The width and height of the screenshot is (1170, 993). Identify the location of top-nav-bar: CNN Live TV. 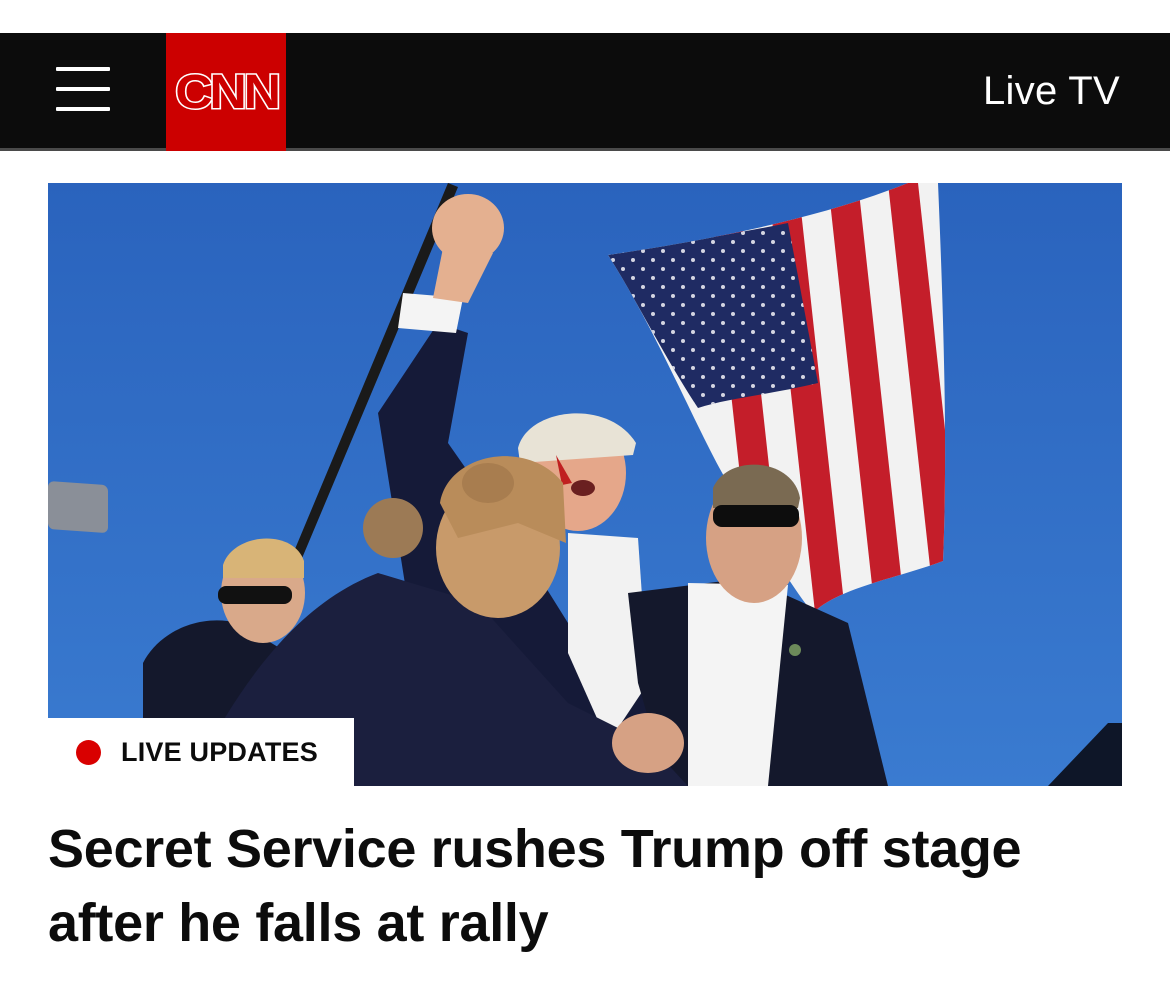
(585, 92).